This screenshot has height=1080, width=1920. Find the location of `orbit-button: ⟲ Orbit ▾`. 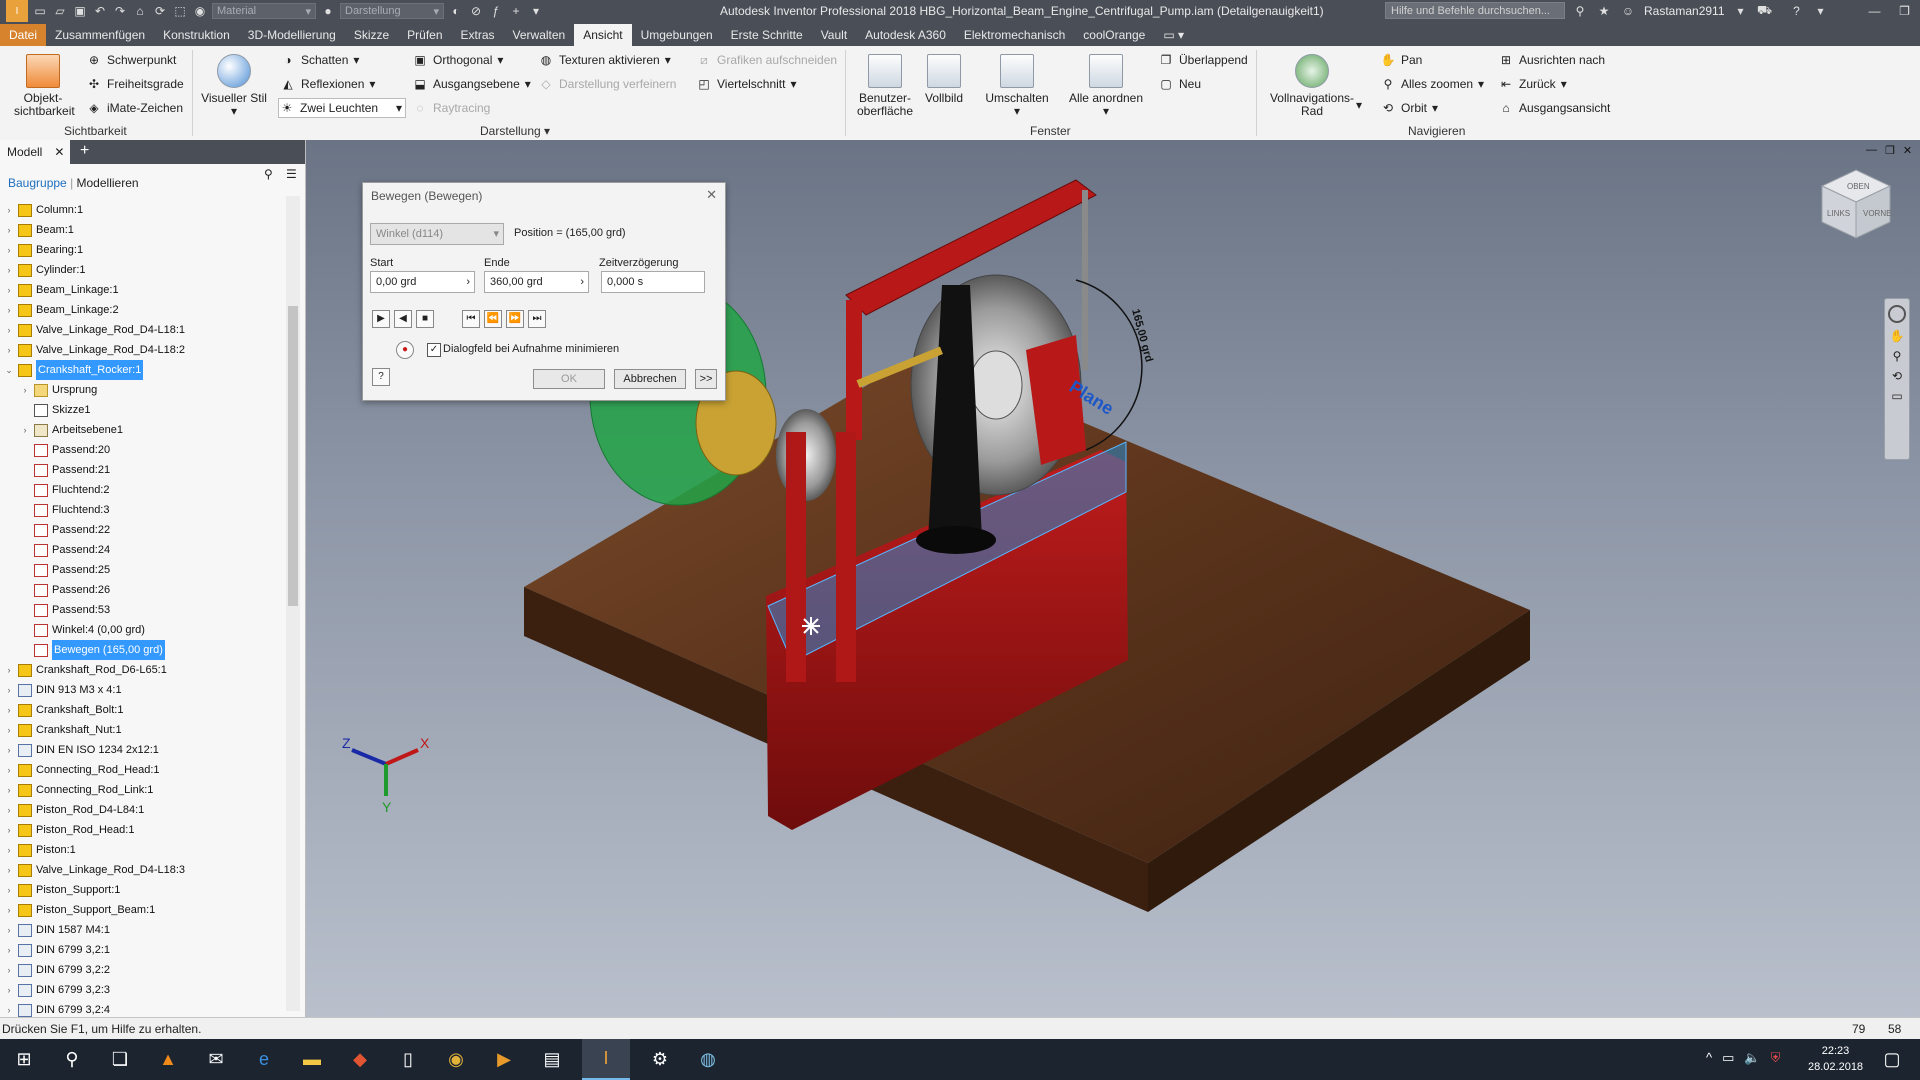

orbit-button: ⟲ Orbit ▾ is located at coordinates (1409, 108).